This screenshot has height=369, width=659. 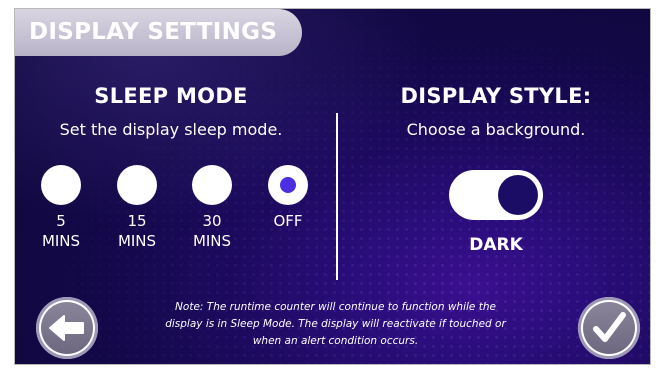 What do you see at coordinates (496, 195) in the screenshot?
I see `background-toggle` at bounding box center [496, 195].